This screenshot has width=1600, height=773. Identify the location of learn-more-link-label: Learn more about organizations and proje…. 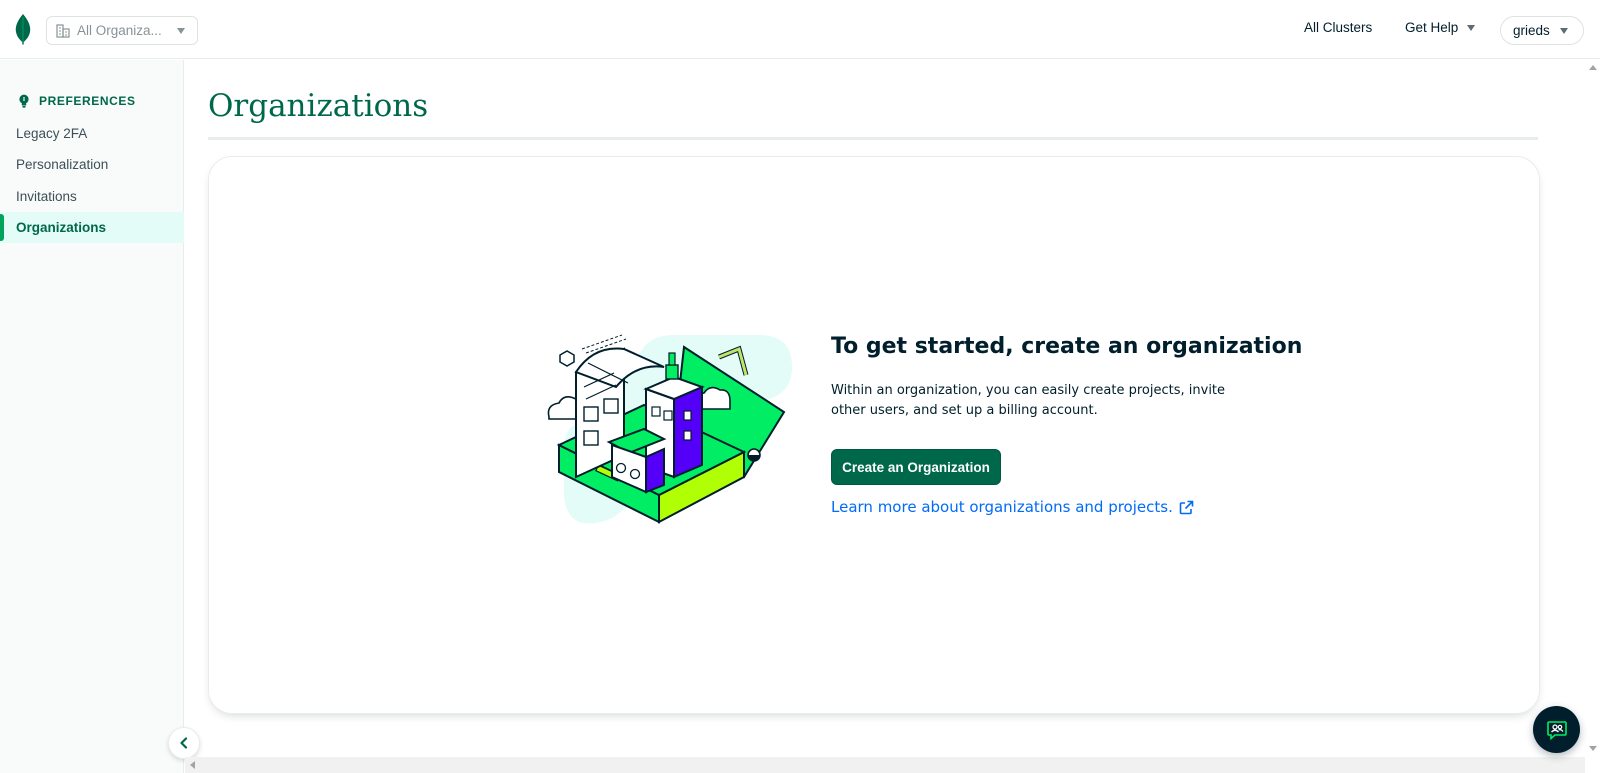
(1002, 507).